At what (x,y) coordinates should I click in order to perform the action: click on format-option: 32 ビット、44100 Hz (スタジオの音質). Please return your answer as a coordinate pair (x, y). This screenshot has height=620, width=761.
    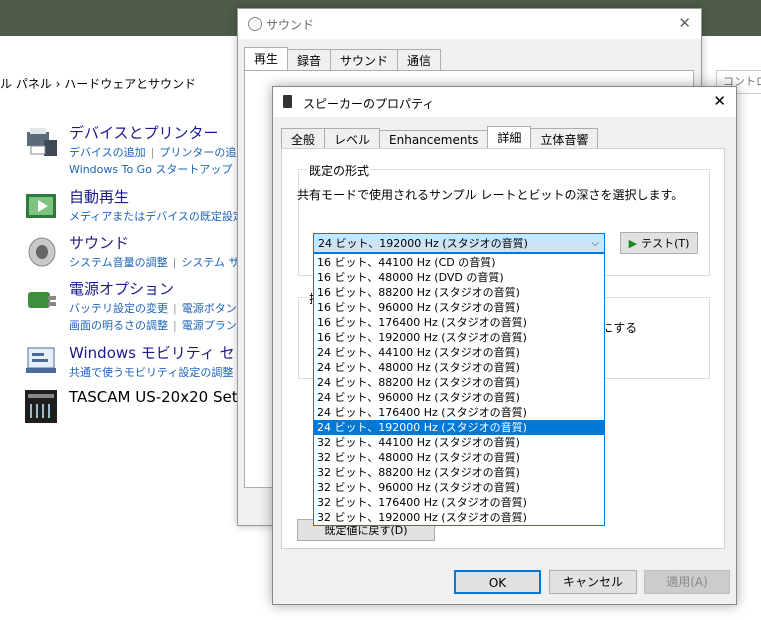
    Looking at the image, I should click on (459, 442).